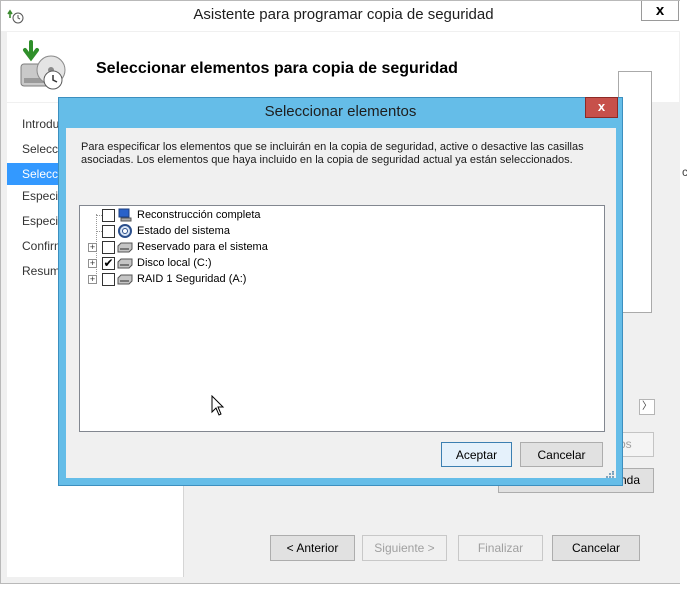  I want to click on background-disabled-button: os, so click(636, 444).